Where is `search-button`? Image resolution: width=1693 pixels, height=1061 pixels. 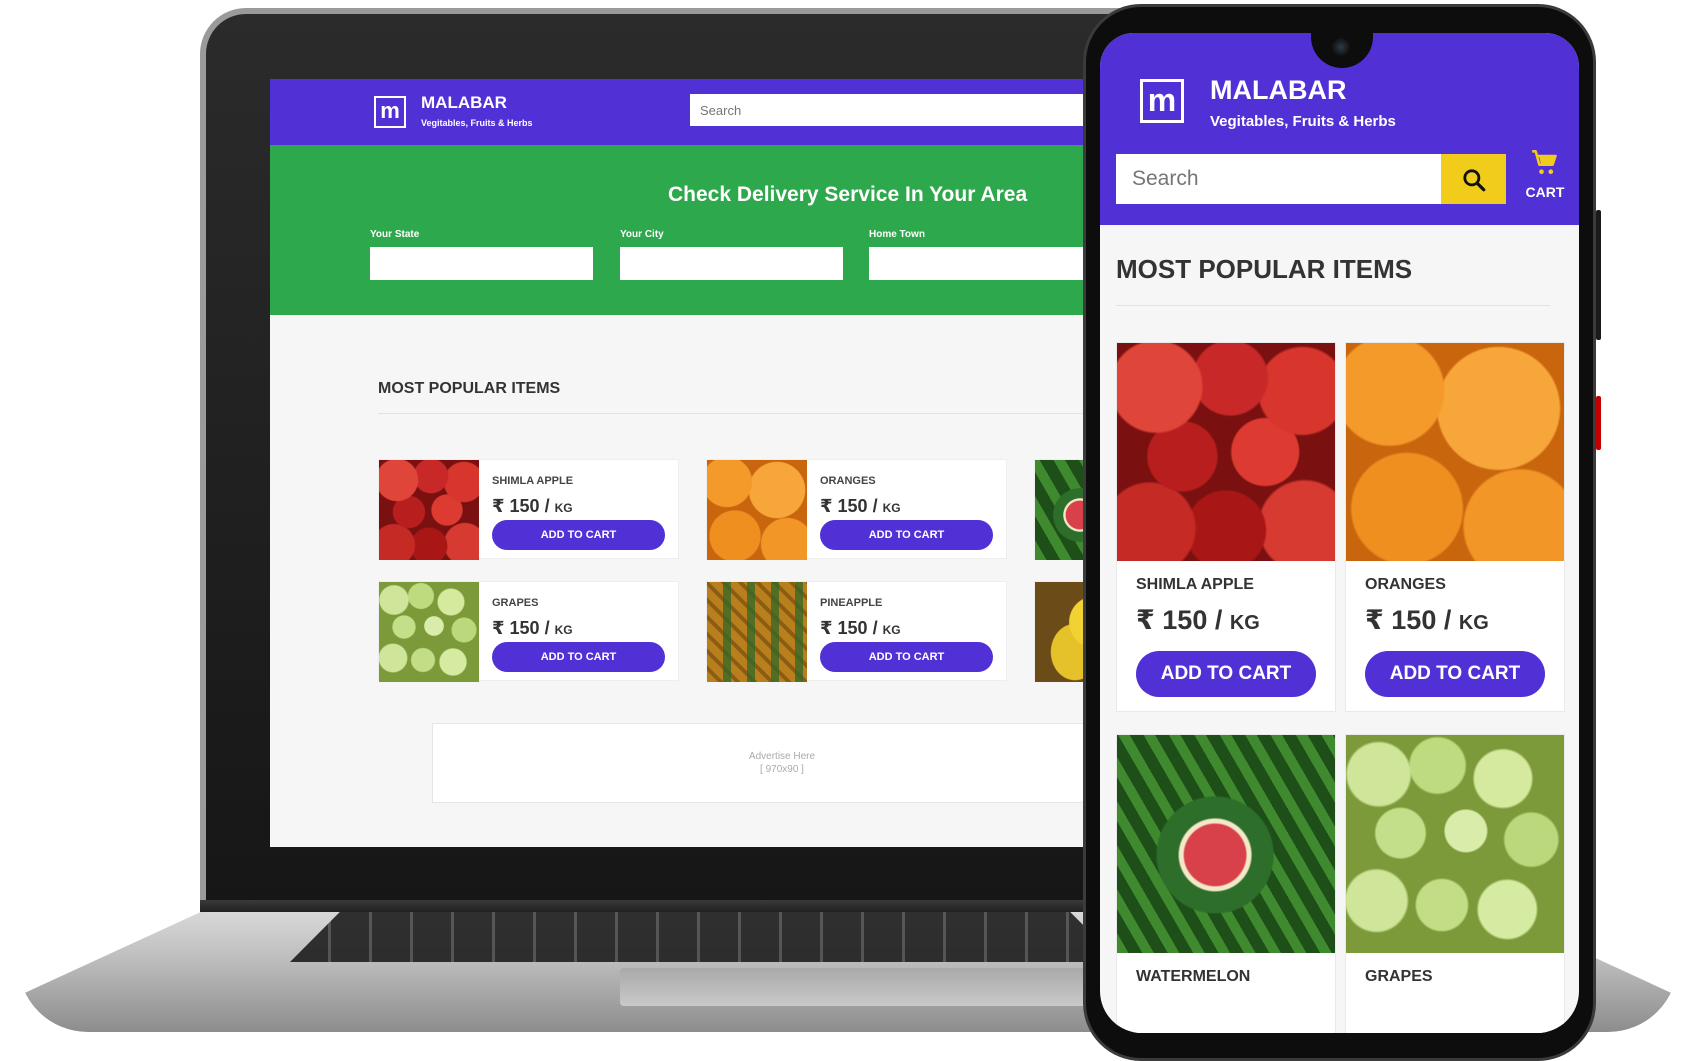
search-button is located at coordinates (1473, 179).